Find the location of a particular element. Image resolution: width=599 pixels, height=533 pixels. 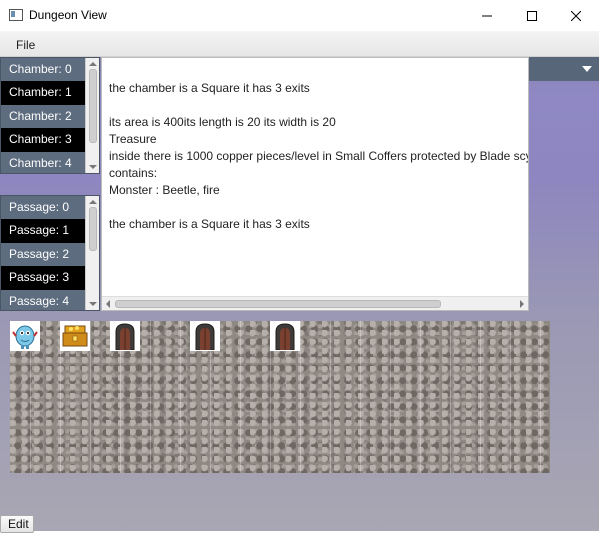

monster-tile is located at coordinates (25, 336).